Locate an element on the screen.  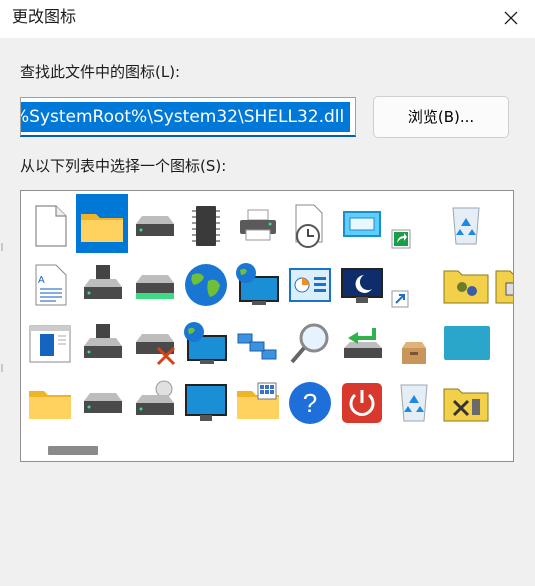
horizontal-scrollbar is located at coordinates (267, 450).